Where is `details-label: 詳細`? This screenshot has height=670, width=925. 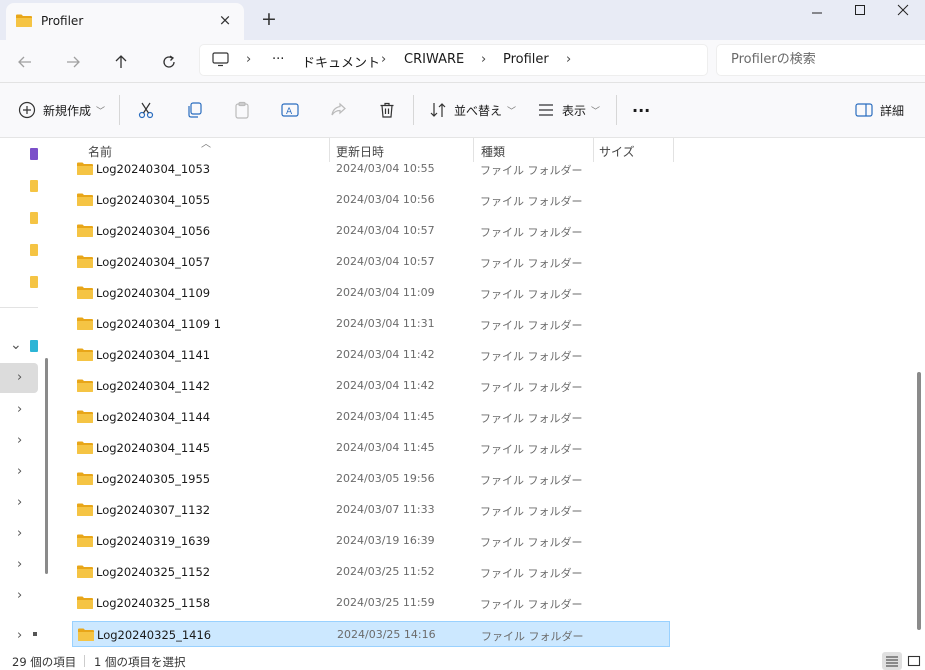 details-label: 詳細 is located at coordinates (892, 110).